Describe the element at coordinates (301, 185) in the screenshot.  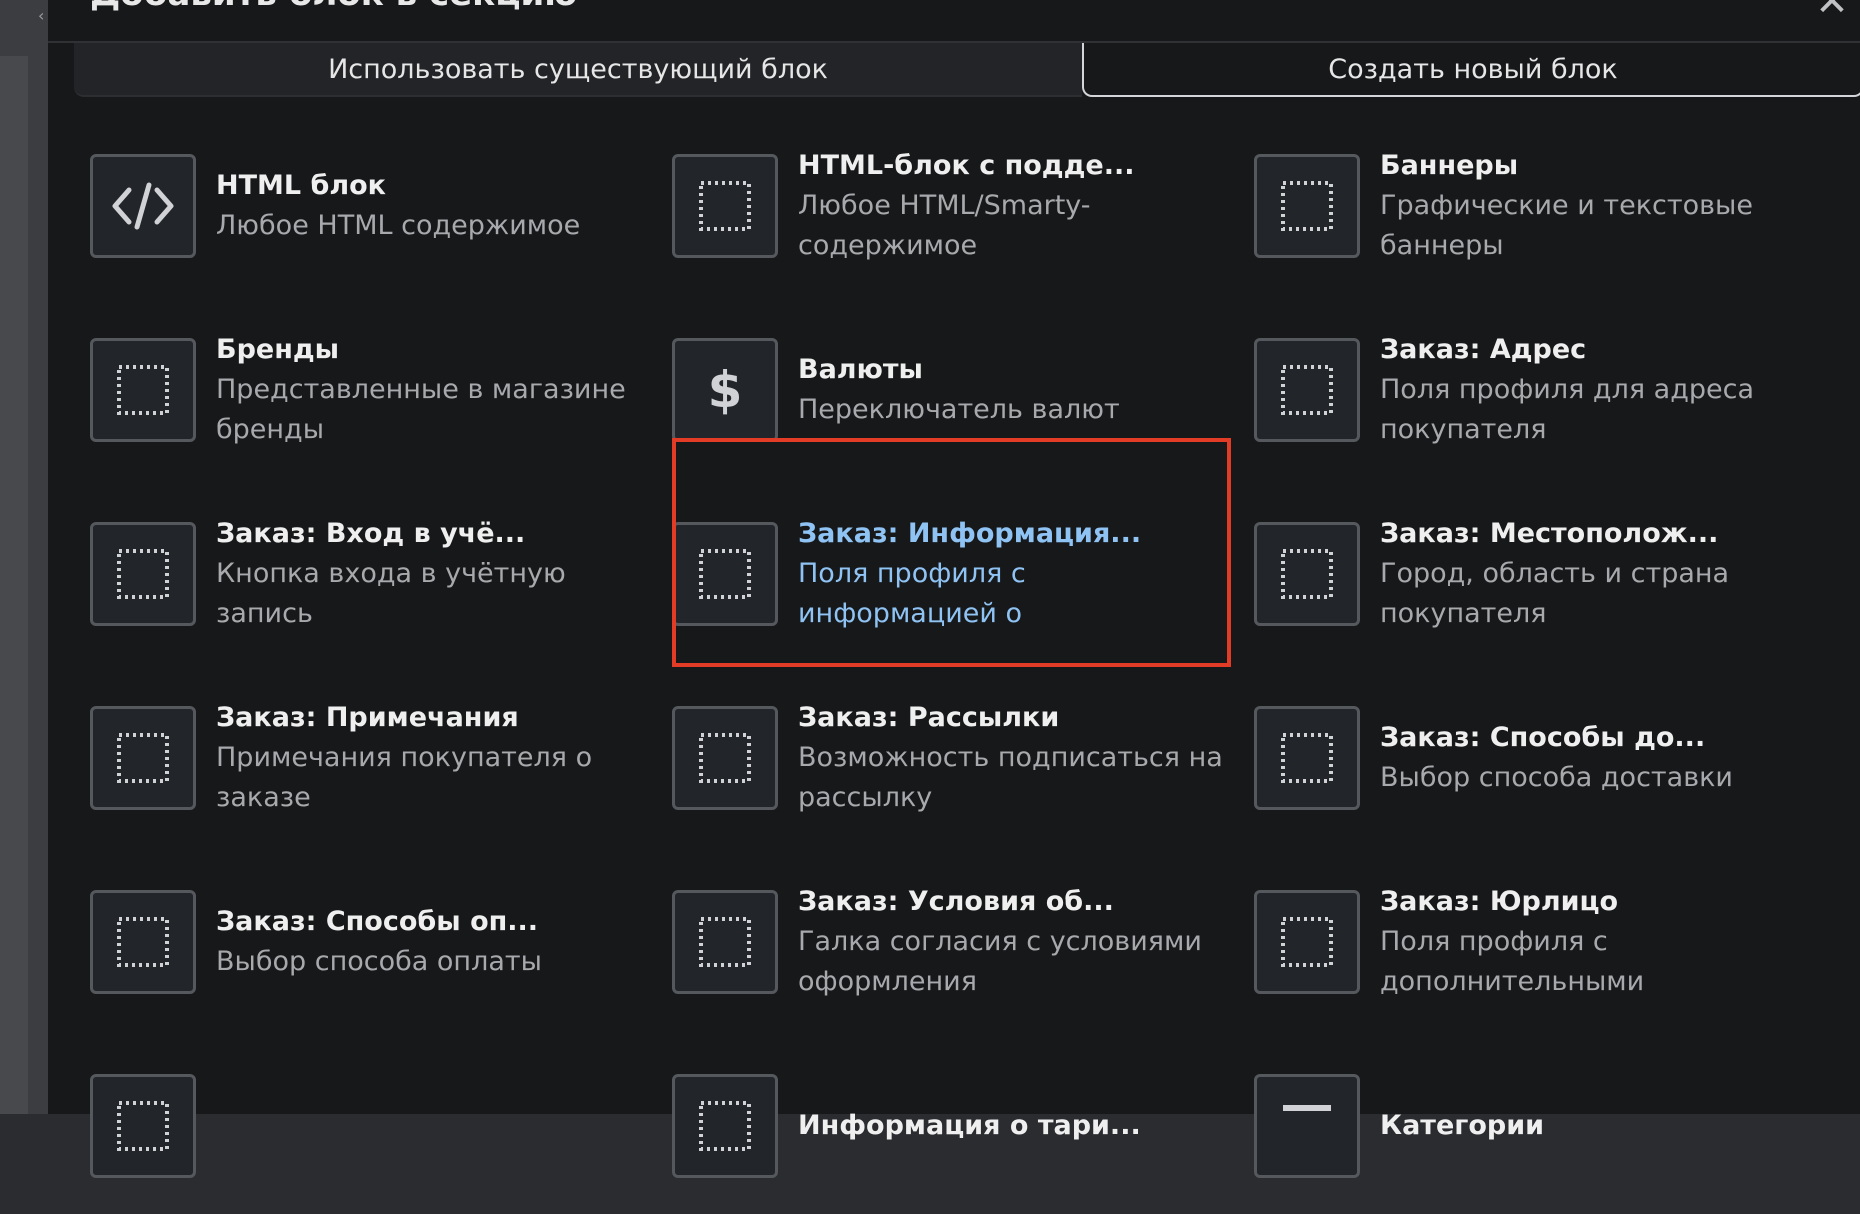
I see `block-title: HTML блок` at that location.